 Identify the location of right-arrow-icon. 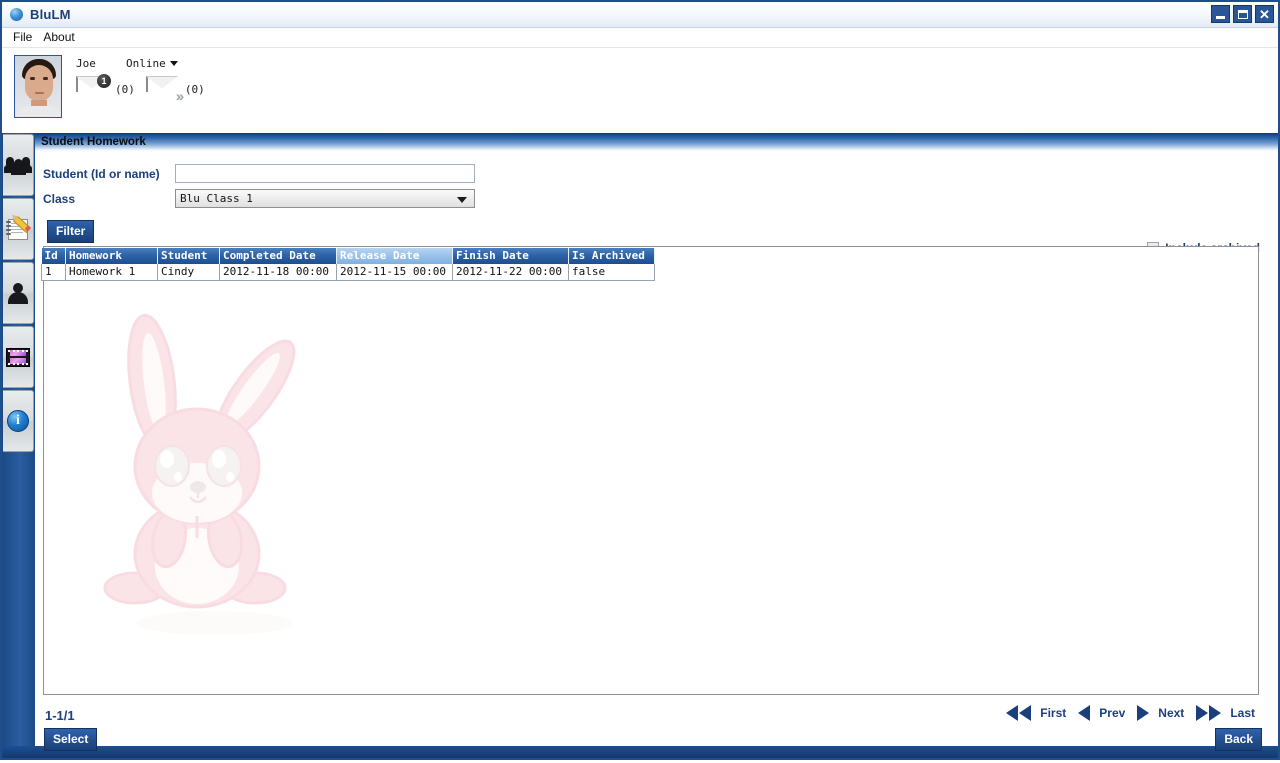
(1143, 713).